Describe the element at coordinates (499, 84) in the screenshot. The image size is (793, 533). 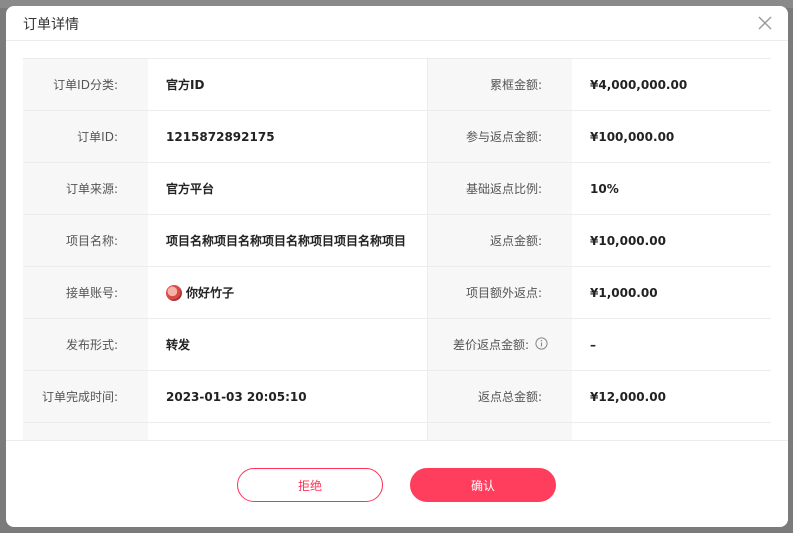
I see `label-total-amount: 累框金额:` at that location.